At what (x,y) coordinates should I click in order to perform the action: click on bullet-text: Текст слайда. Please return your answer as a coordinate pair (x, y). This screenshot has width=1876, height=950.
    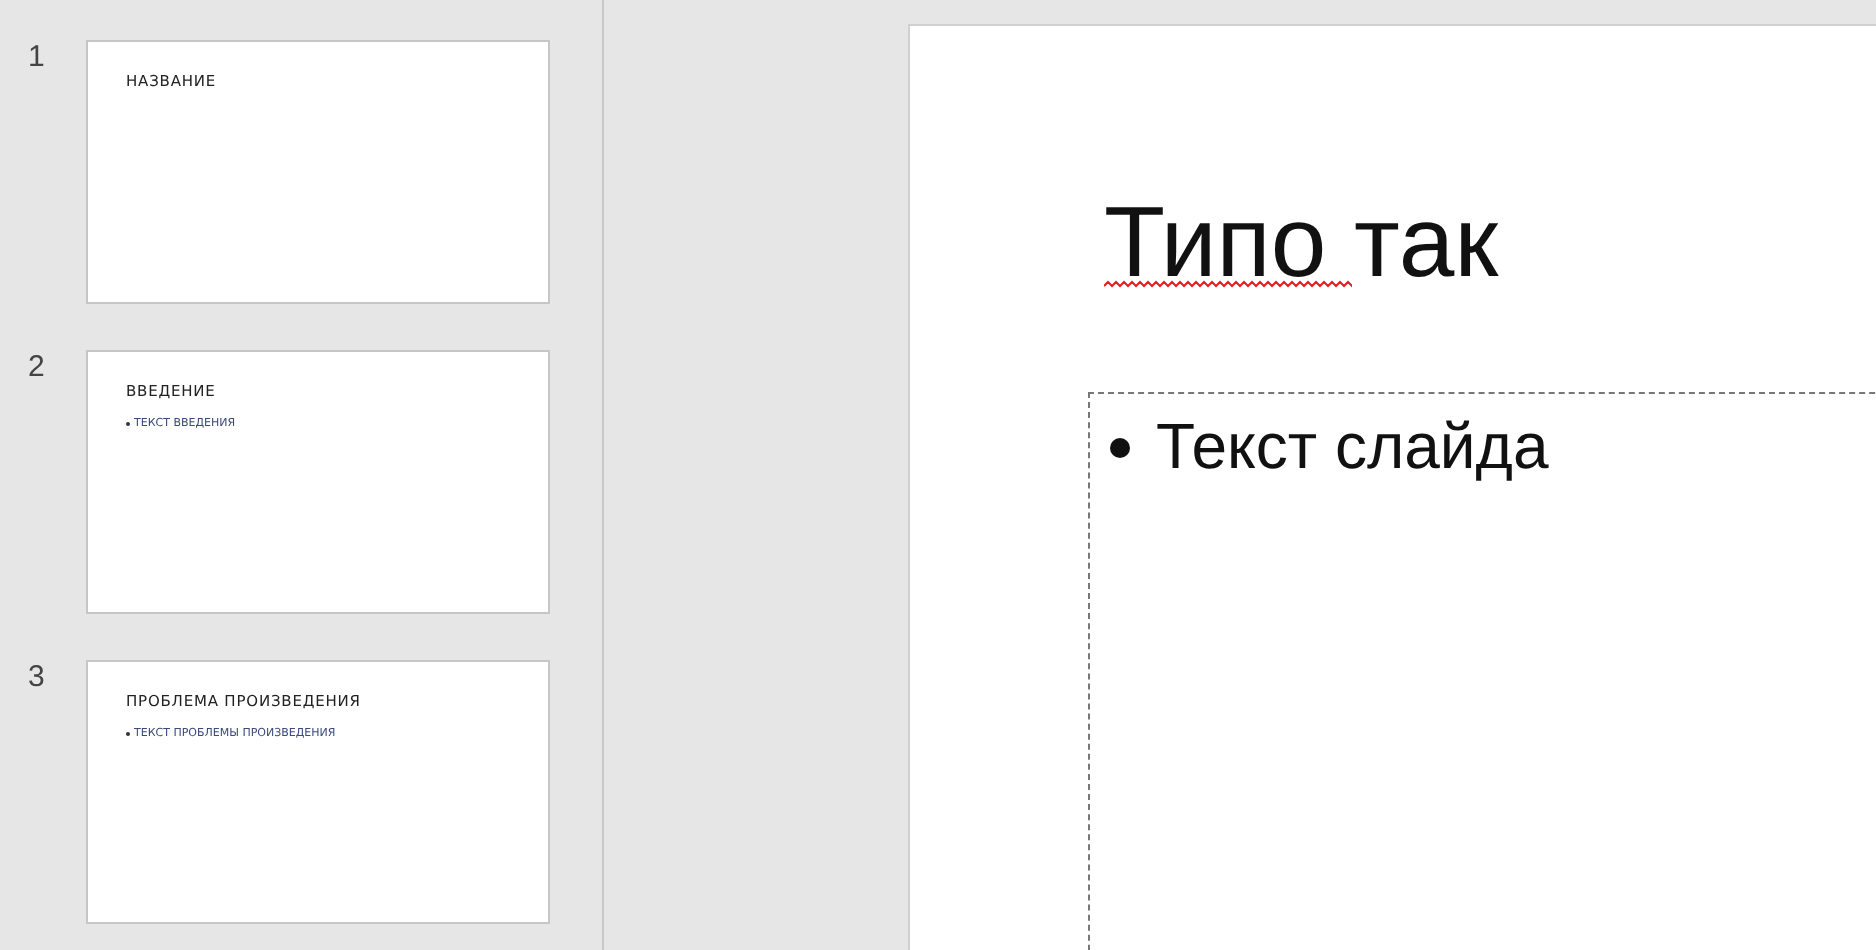
    Looking at the image, I should click on (1352, 447).